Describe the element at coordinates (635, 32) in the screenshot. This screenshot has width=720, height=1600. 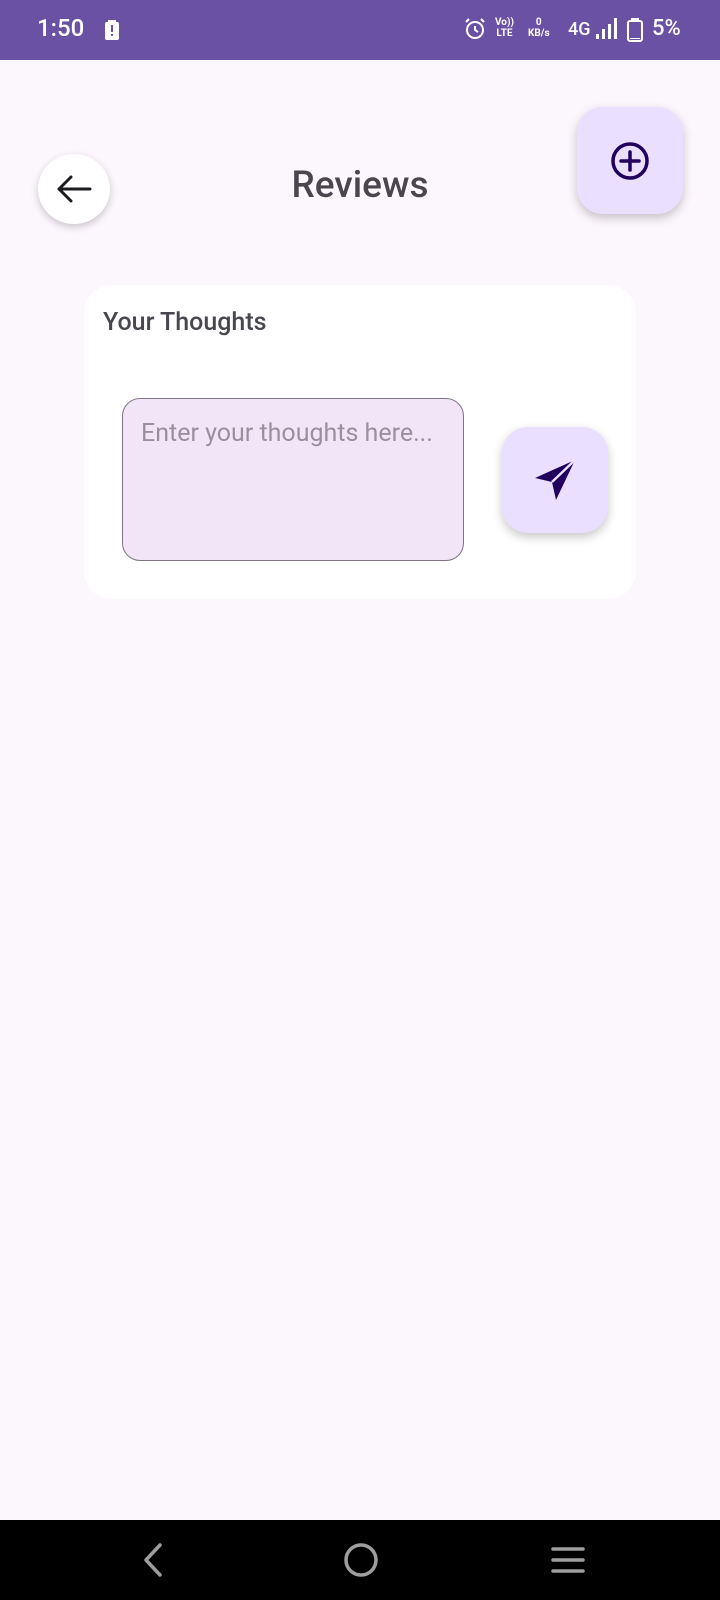
I see `battery-icon` at that location.